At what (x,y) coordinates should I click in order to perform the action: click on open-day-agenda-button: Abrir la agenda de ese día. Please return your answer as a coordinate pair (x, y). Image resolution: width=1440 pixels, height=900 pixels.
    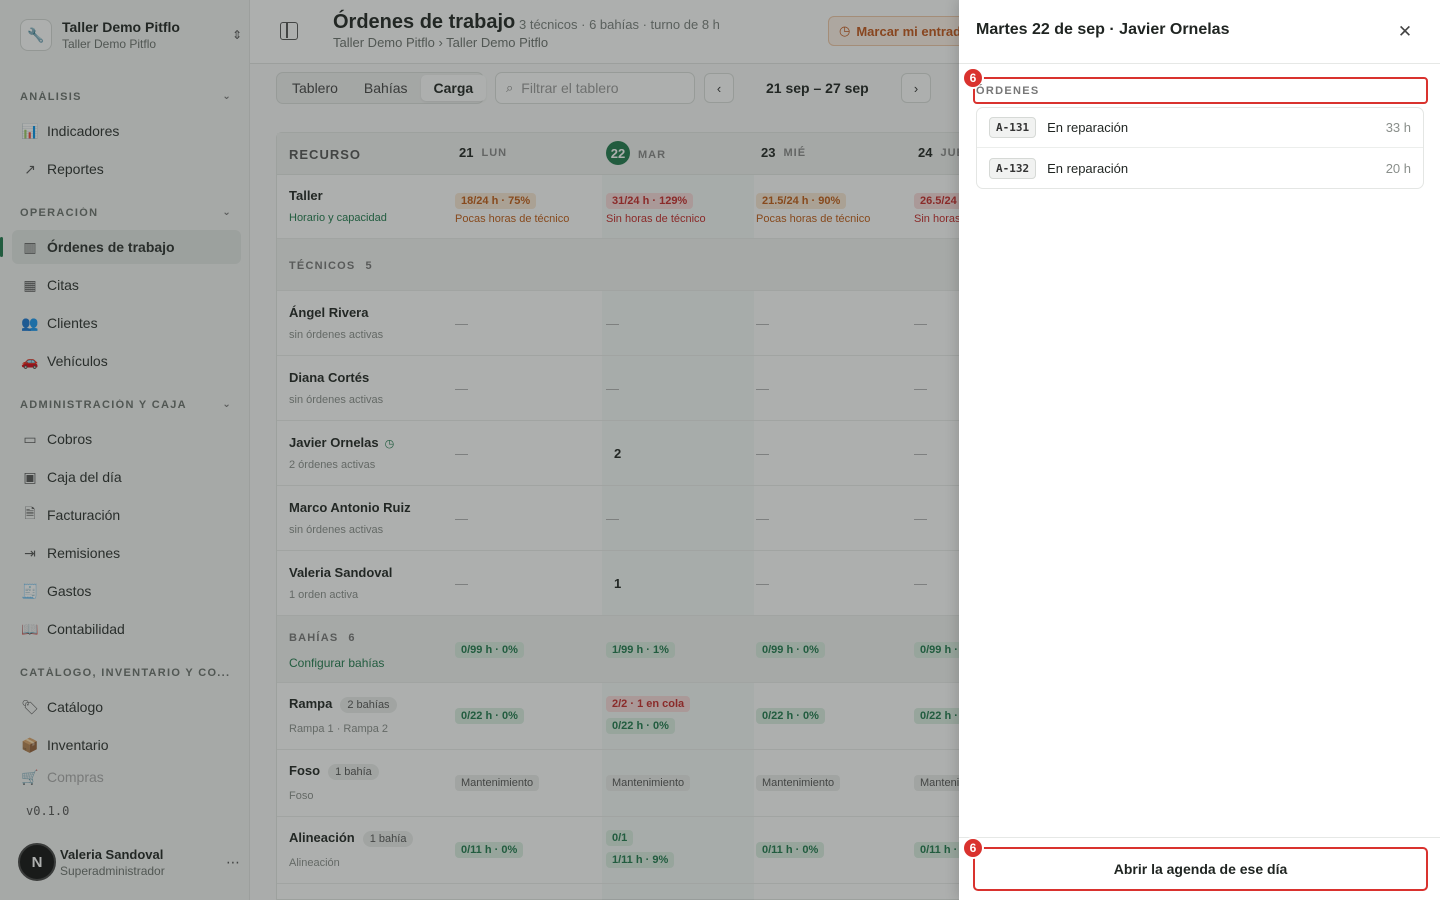
    Looking at the image, I should click on (1200, 869).